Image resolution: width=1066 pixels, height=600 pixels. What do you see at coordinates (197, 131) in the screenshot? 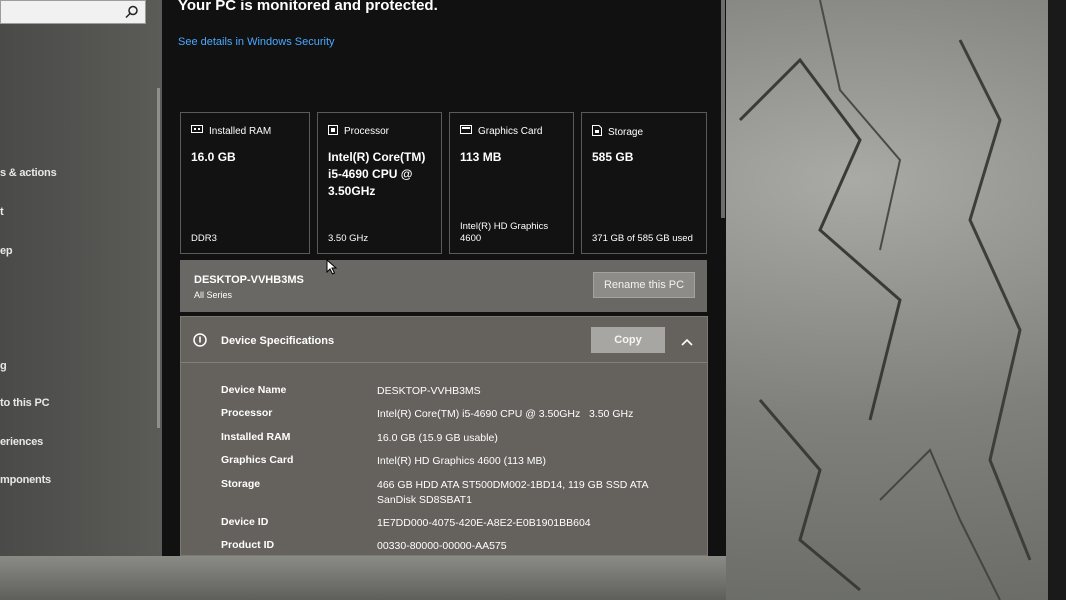
I see `ram-icon` at bounding box center [197, 131].